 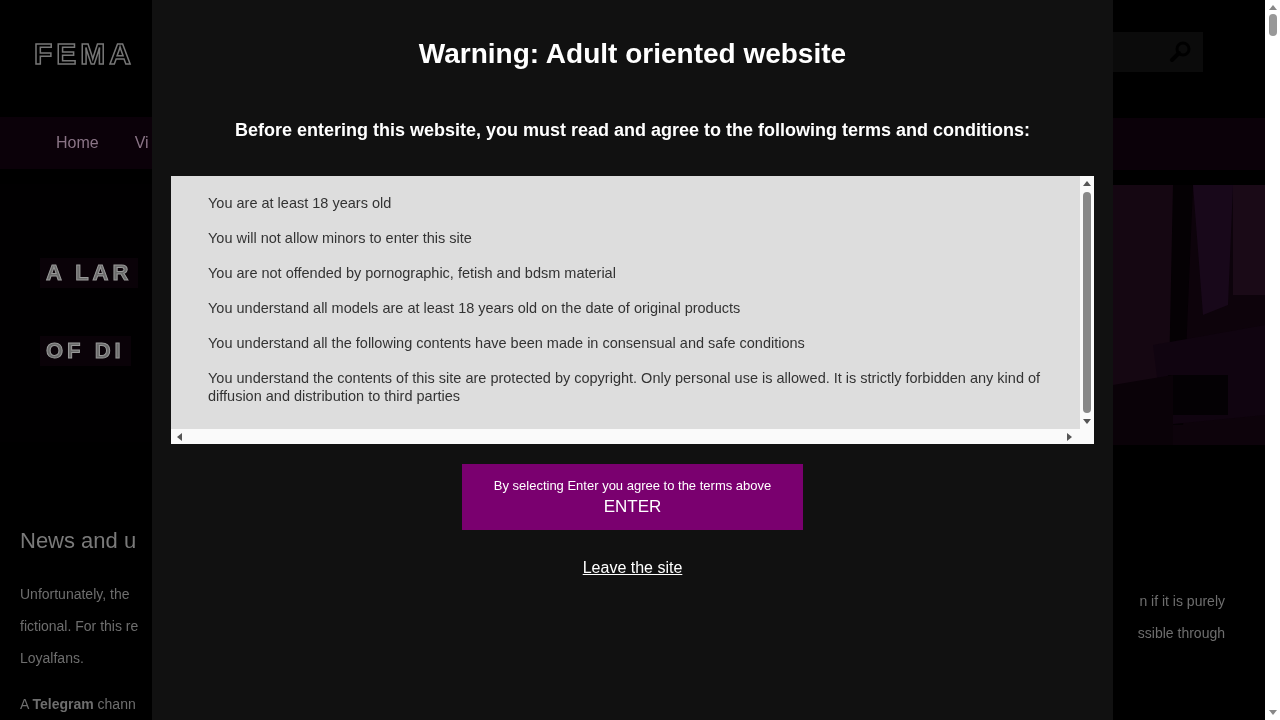 What do you see at coordinates (340, 238) in the screenshot?
I see `term-item: You will not allow minors to enter this site` at bounding box center [340, 238].